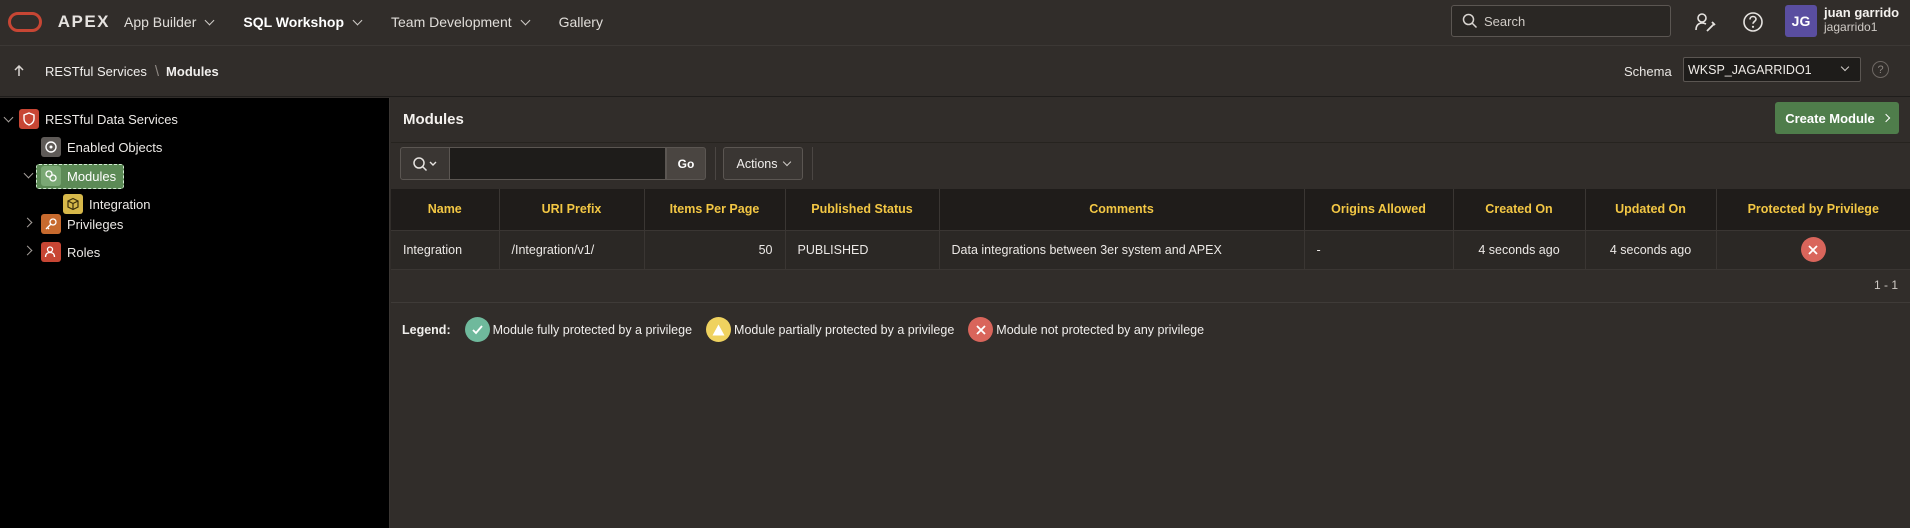 This screenshot has width=1910, height=528. What do you see at coordinates (1753, 22) in the screenshot?
I see `help-icon` at bounding box center [1753, 22].